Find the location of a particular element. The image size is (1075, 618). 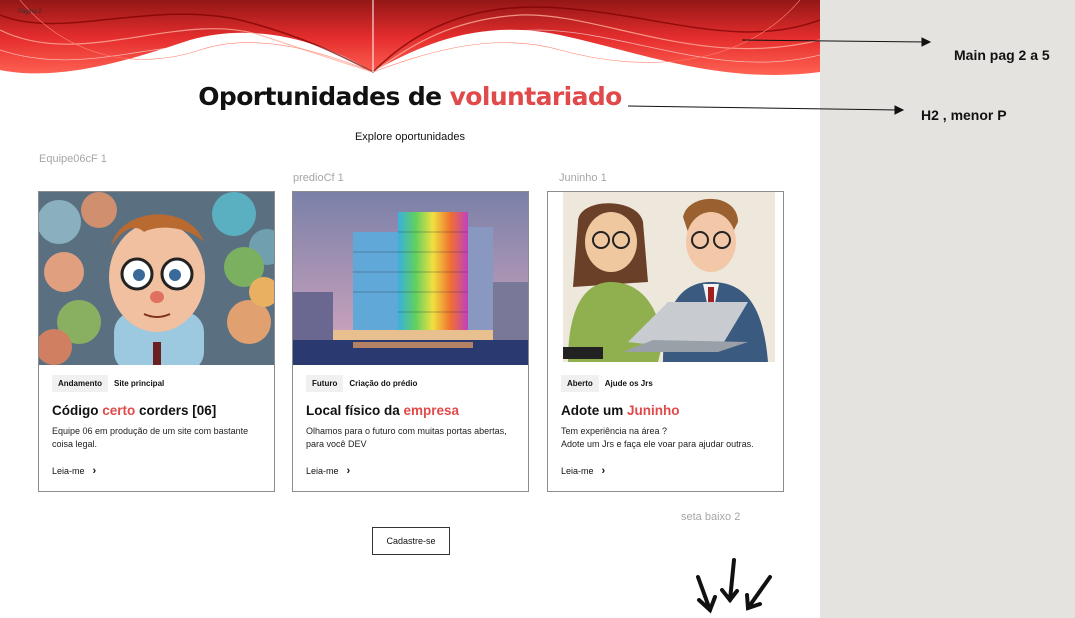

layer-label-card1: Equipe06cF 1 is located at coordinates (73, 159).